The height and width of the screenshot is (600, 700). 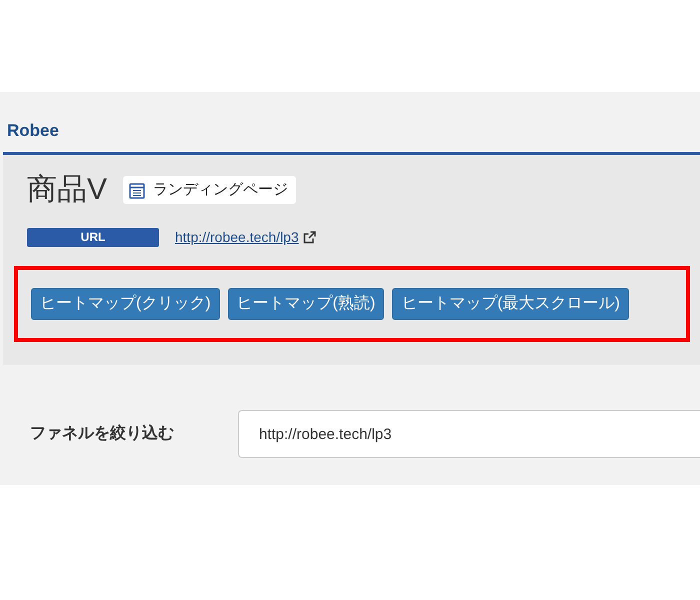 I want to click on external-link-icon, so click(x=309, y=237).